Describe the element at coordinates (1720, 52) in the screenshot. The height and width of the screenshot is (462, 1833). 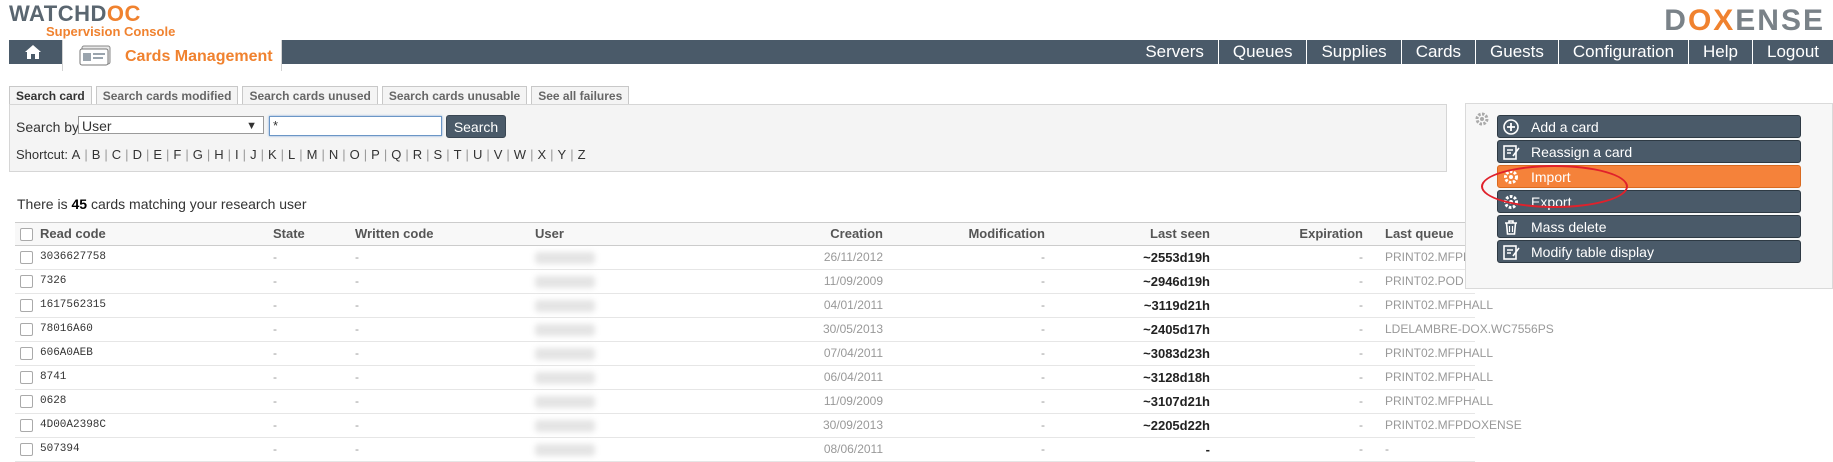
I see `menu-help: Help` at that location.